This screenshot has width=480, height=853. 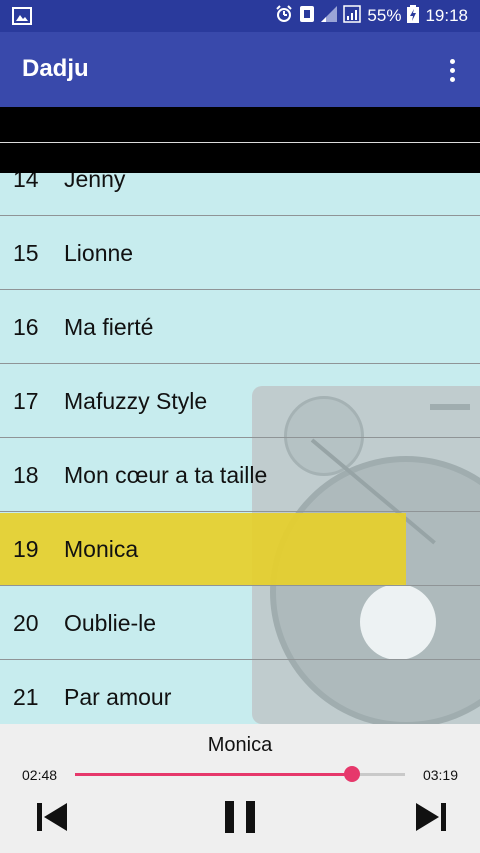 I want to click on previous-icon, so click(x=53, y=817).